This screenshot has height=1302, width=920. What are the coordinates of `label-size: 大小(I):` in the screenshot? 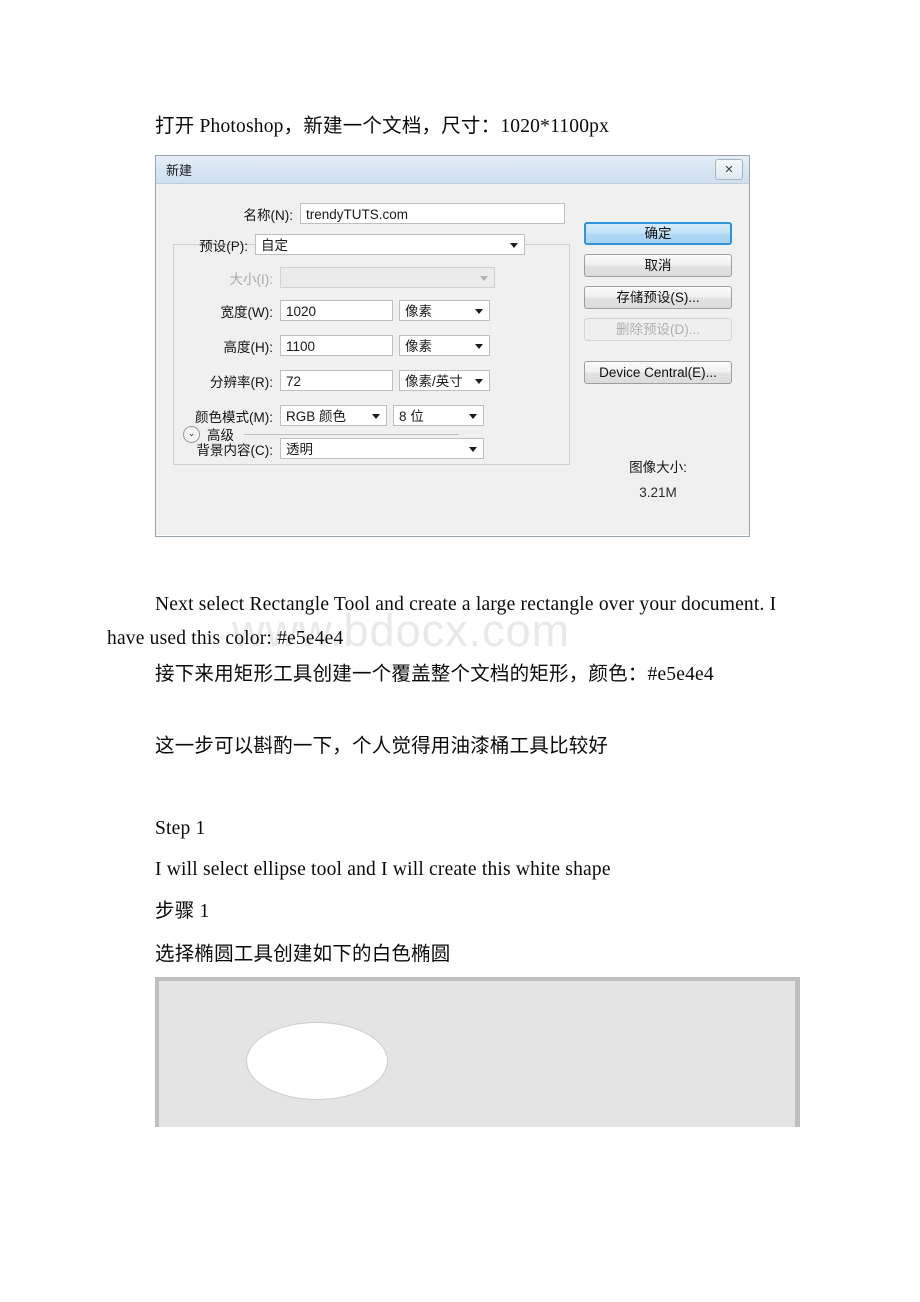 It's located at (251, 279).